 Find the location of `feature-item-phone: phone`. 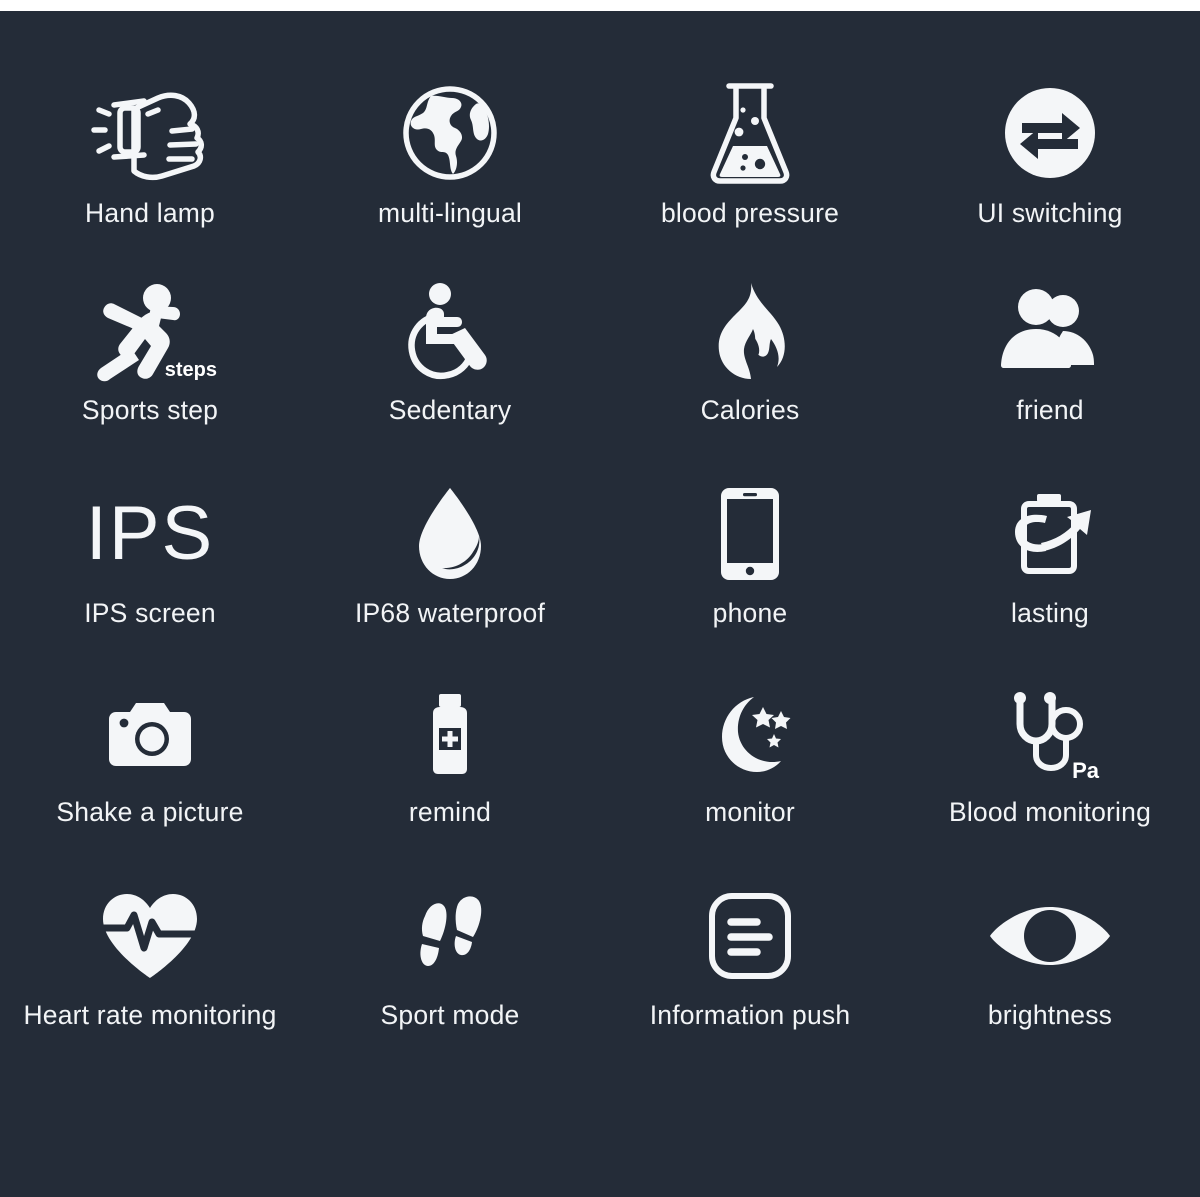

feature-item-phone: phone is located at coordinates (750, 575).